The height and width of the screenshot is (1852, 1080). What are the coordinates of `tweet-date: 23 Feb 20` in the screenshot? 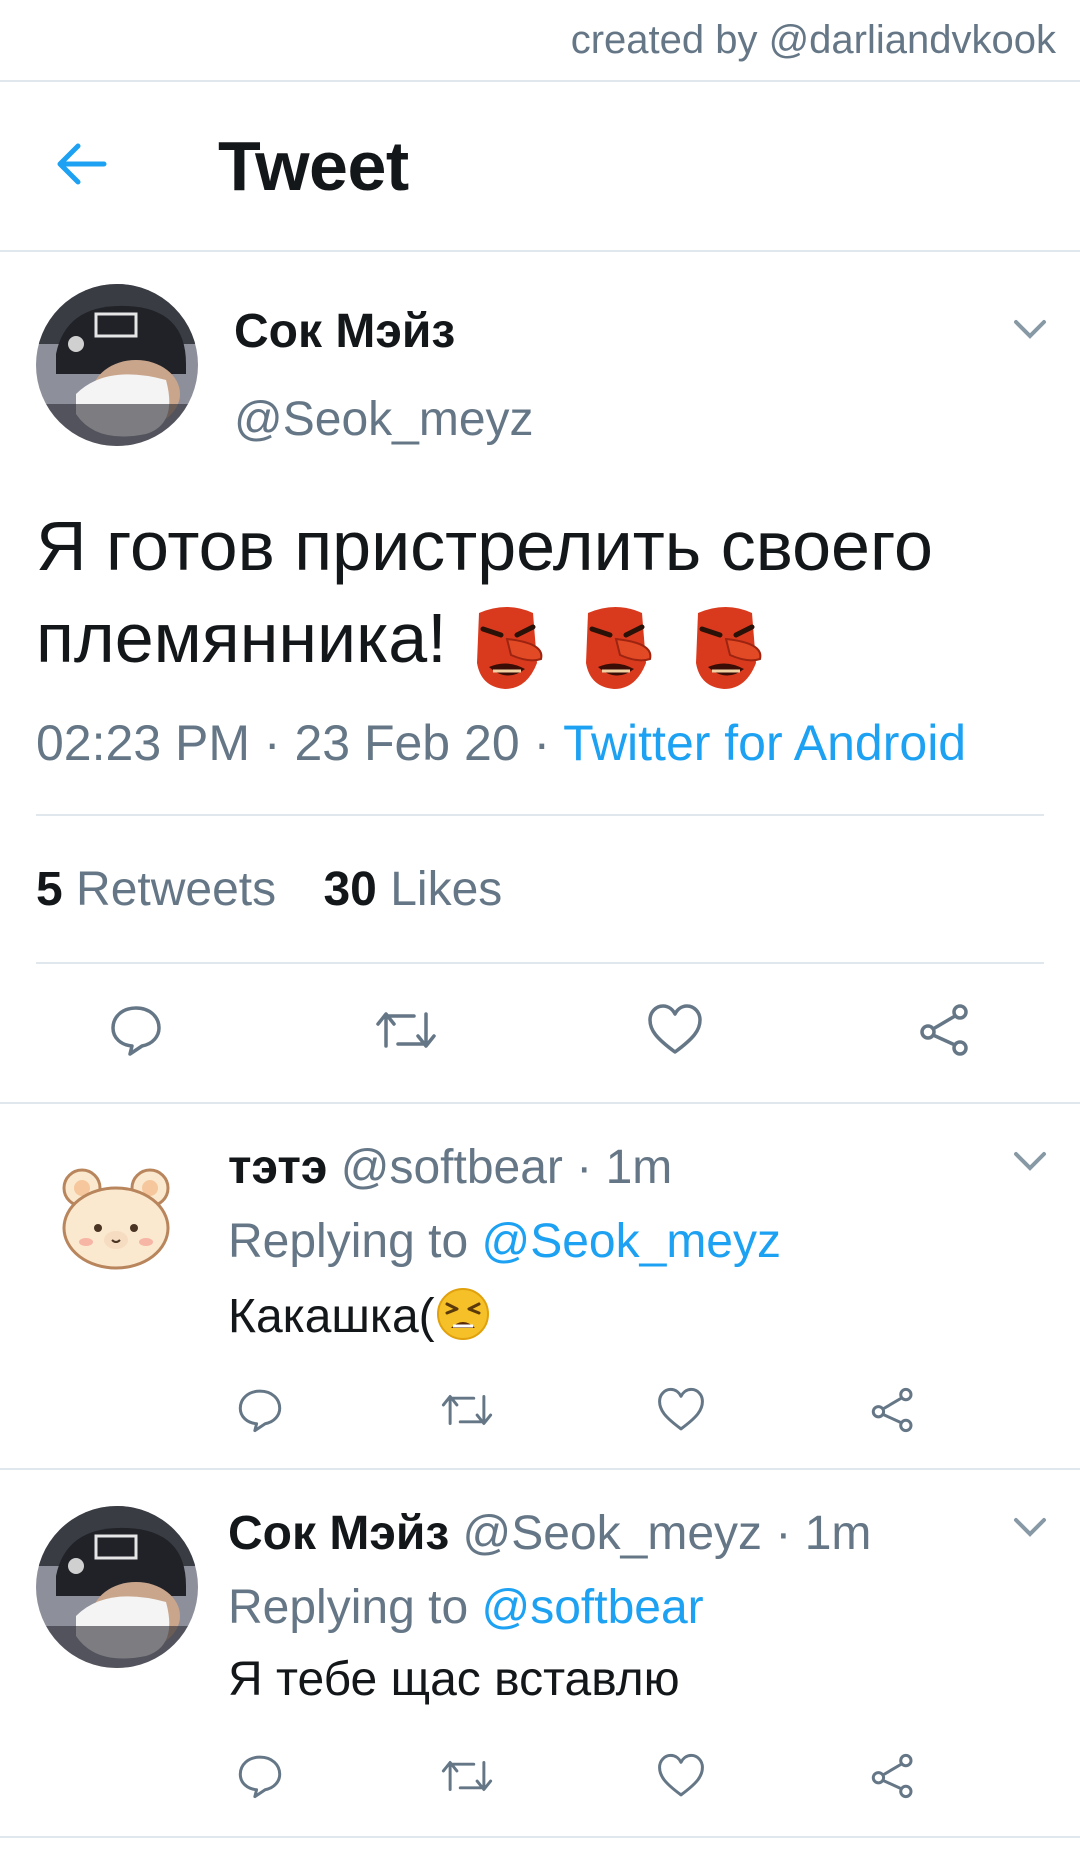 It's located at (407, 743).